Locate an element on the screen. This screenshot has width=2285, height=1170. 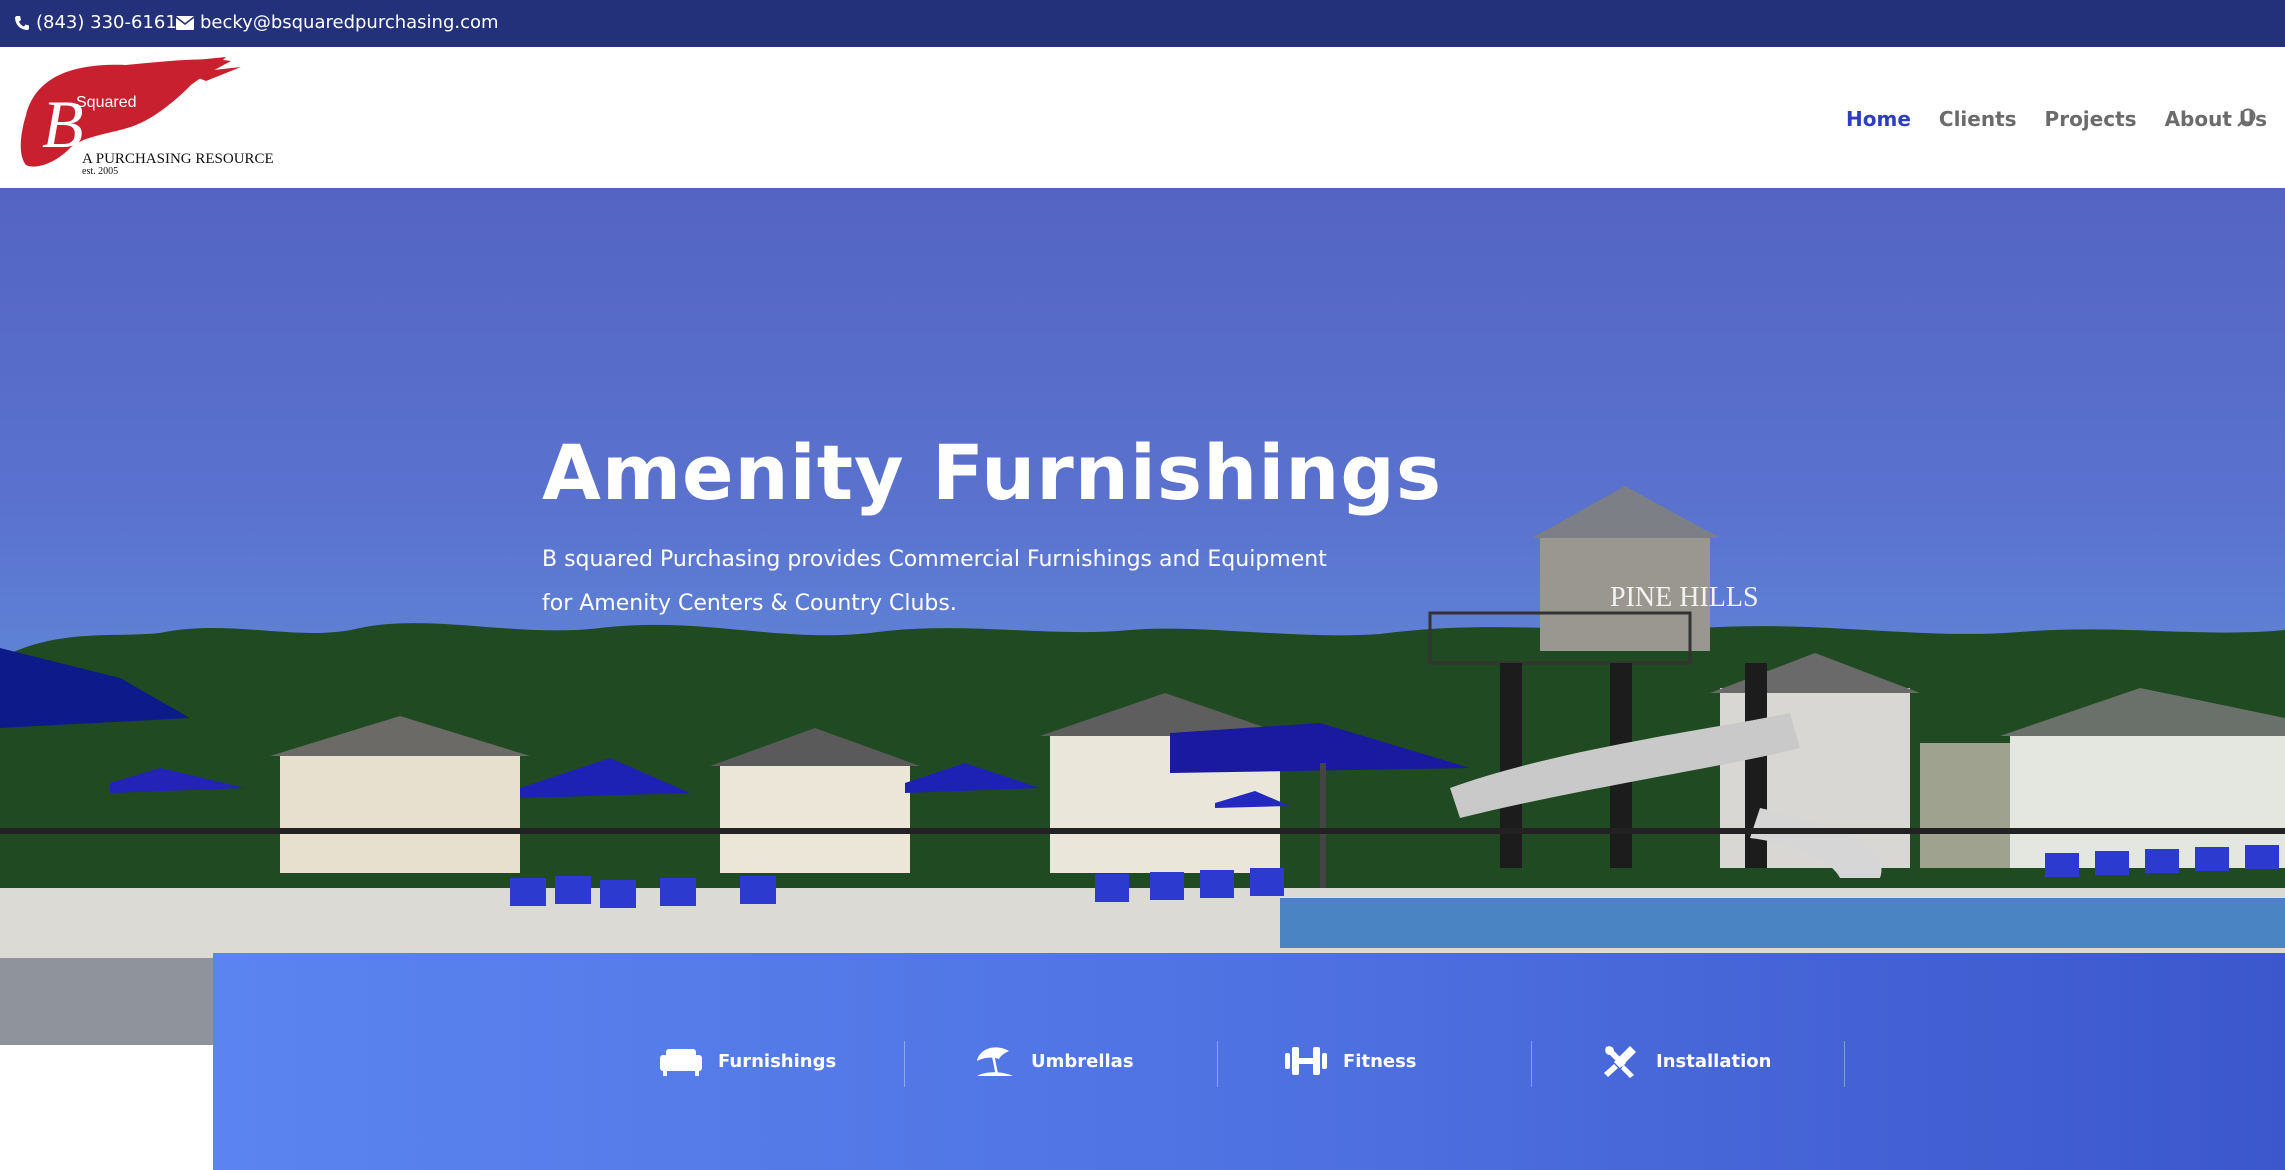
envelope-icon is located at coordinates (185, 22).